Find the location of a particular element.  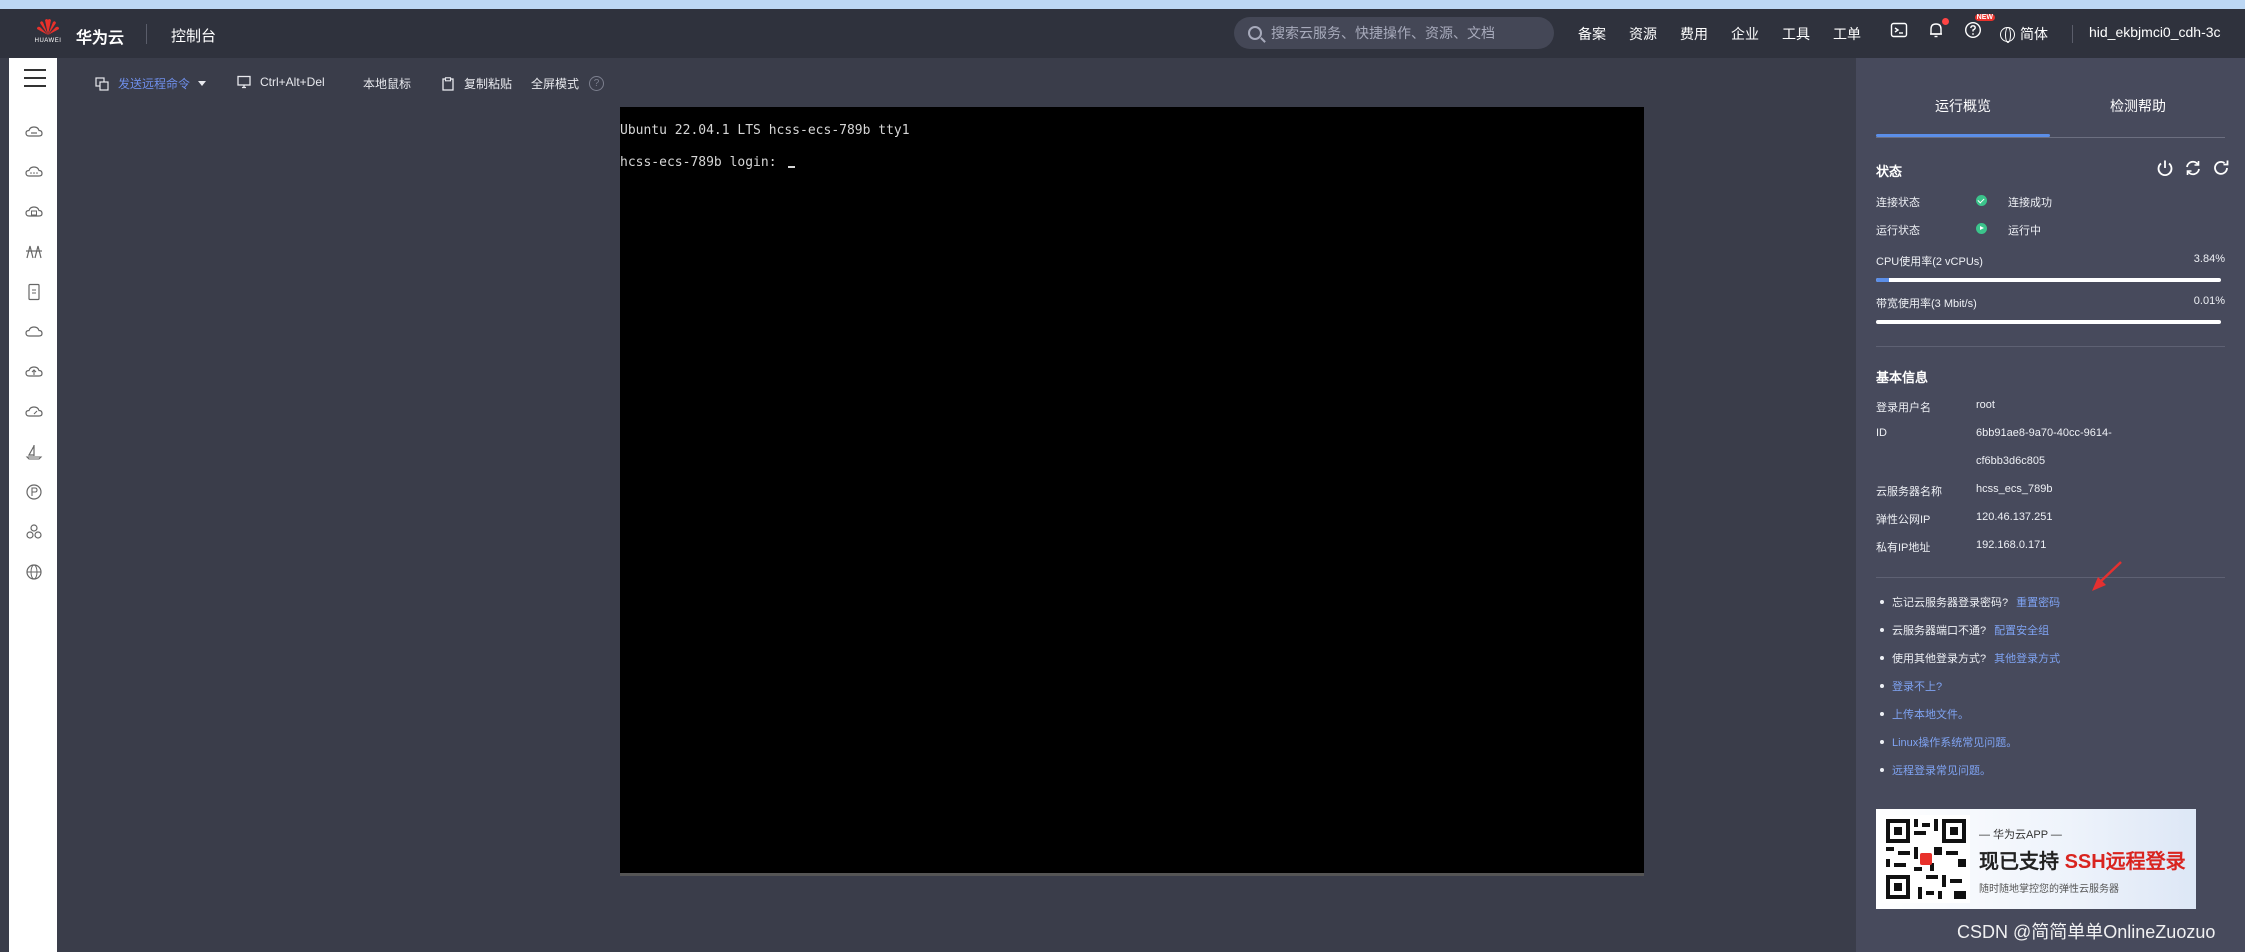

banner-subtext: 随时随地掌控您的弹性云服务器 is located at coordinates (2049, 889).